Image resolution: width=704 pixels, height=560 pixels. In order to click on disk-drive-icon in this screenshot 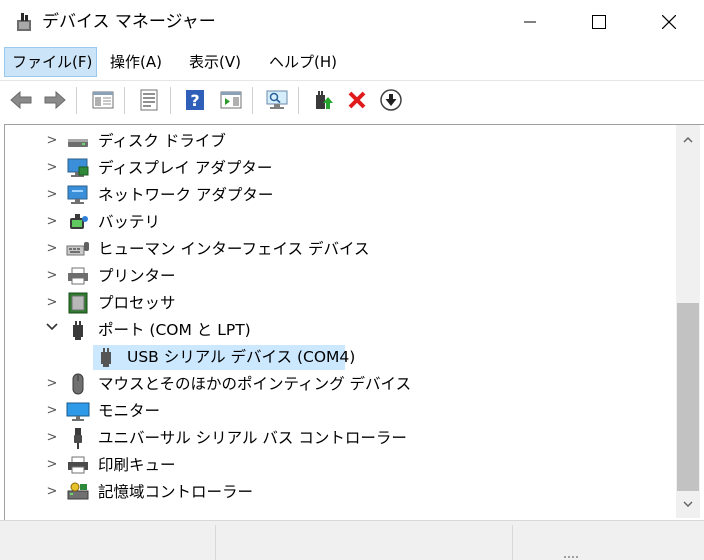, I will do `click(78, 141)`.